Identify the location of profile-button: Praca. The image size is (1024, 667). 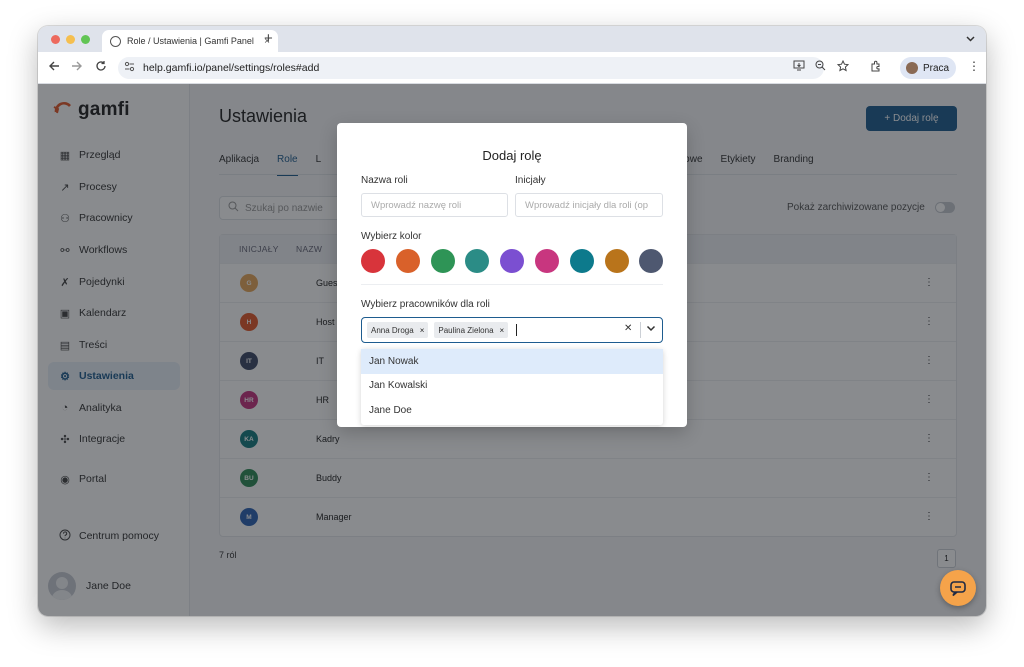
(928, 68).